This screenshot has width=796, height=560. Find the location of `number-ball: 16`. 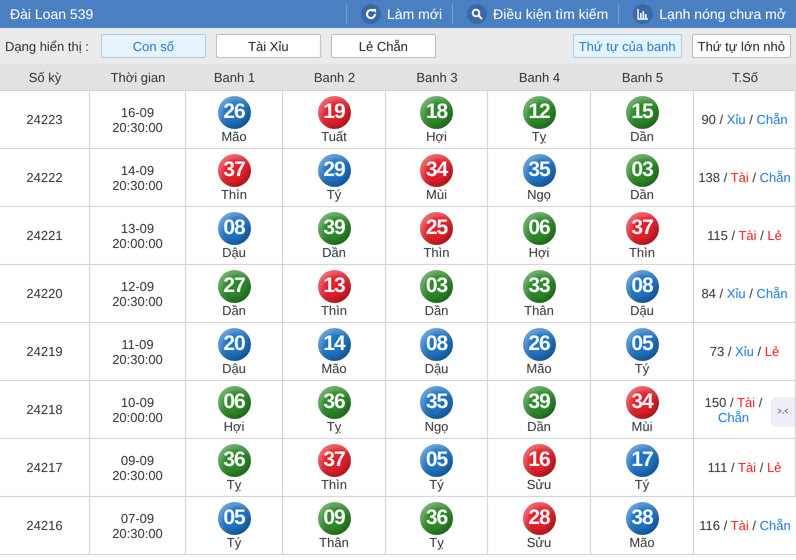

number-ball: 16 is located at coordinates (539, 460).